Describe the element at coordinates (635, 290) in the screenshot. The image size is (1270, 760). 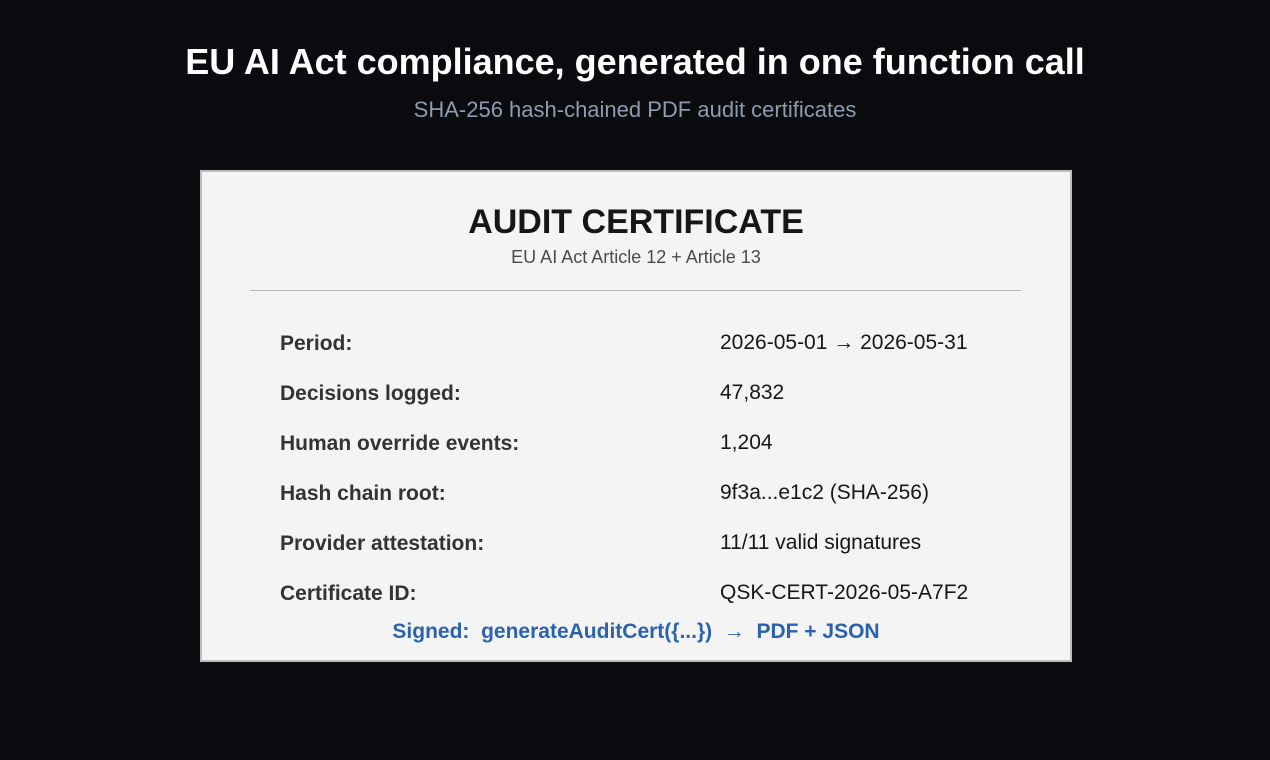
I see `certificate-divider` at that location.